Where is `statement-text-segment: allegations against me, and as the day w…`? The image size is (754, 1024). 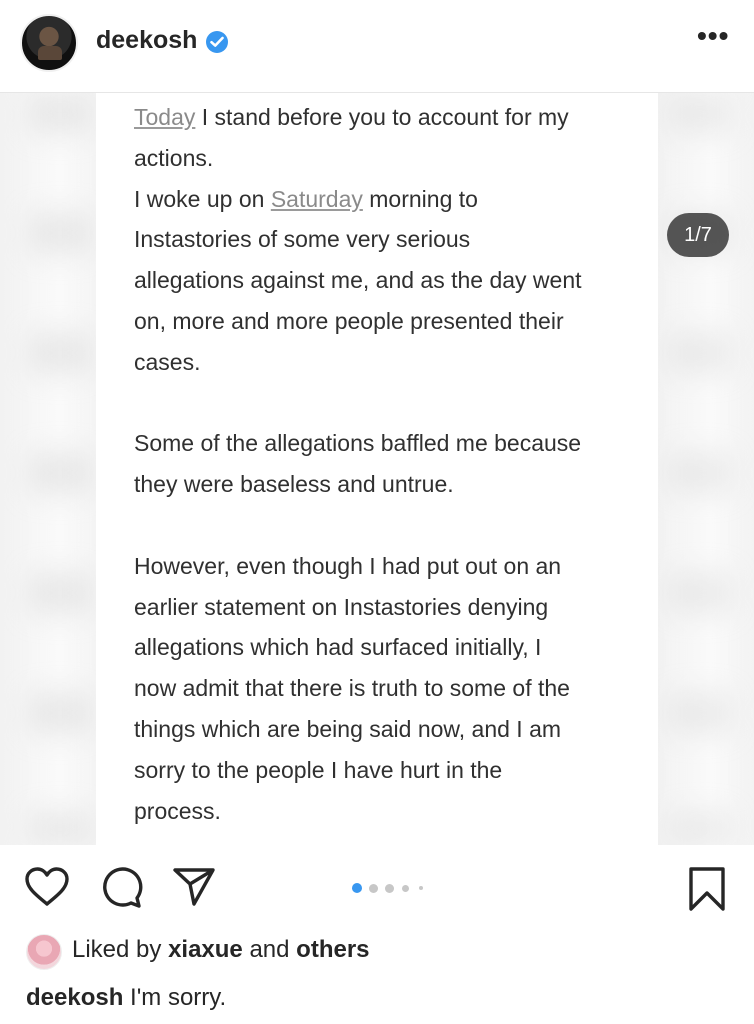
statement-text-segment: allegations against me, and as the day w… is located at coordinates (358, 280).